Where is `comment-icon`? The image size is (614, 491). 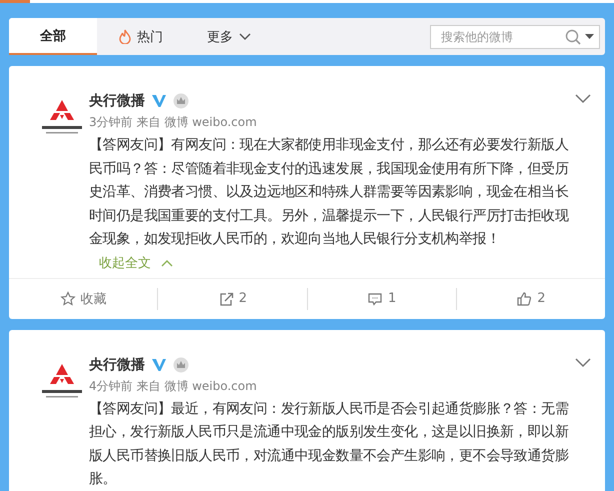 comment-icon is located at coordinates (374, 298).